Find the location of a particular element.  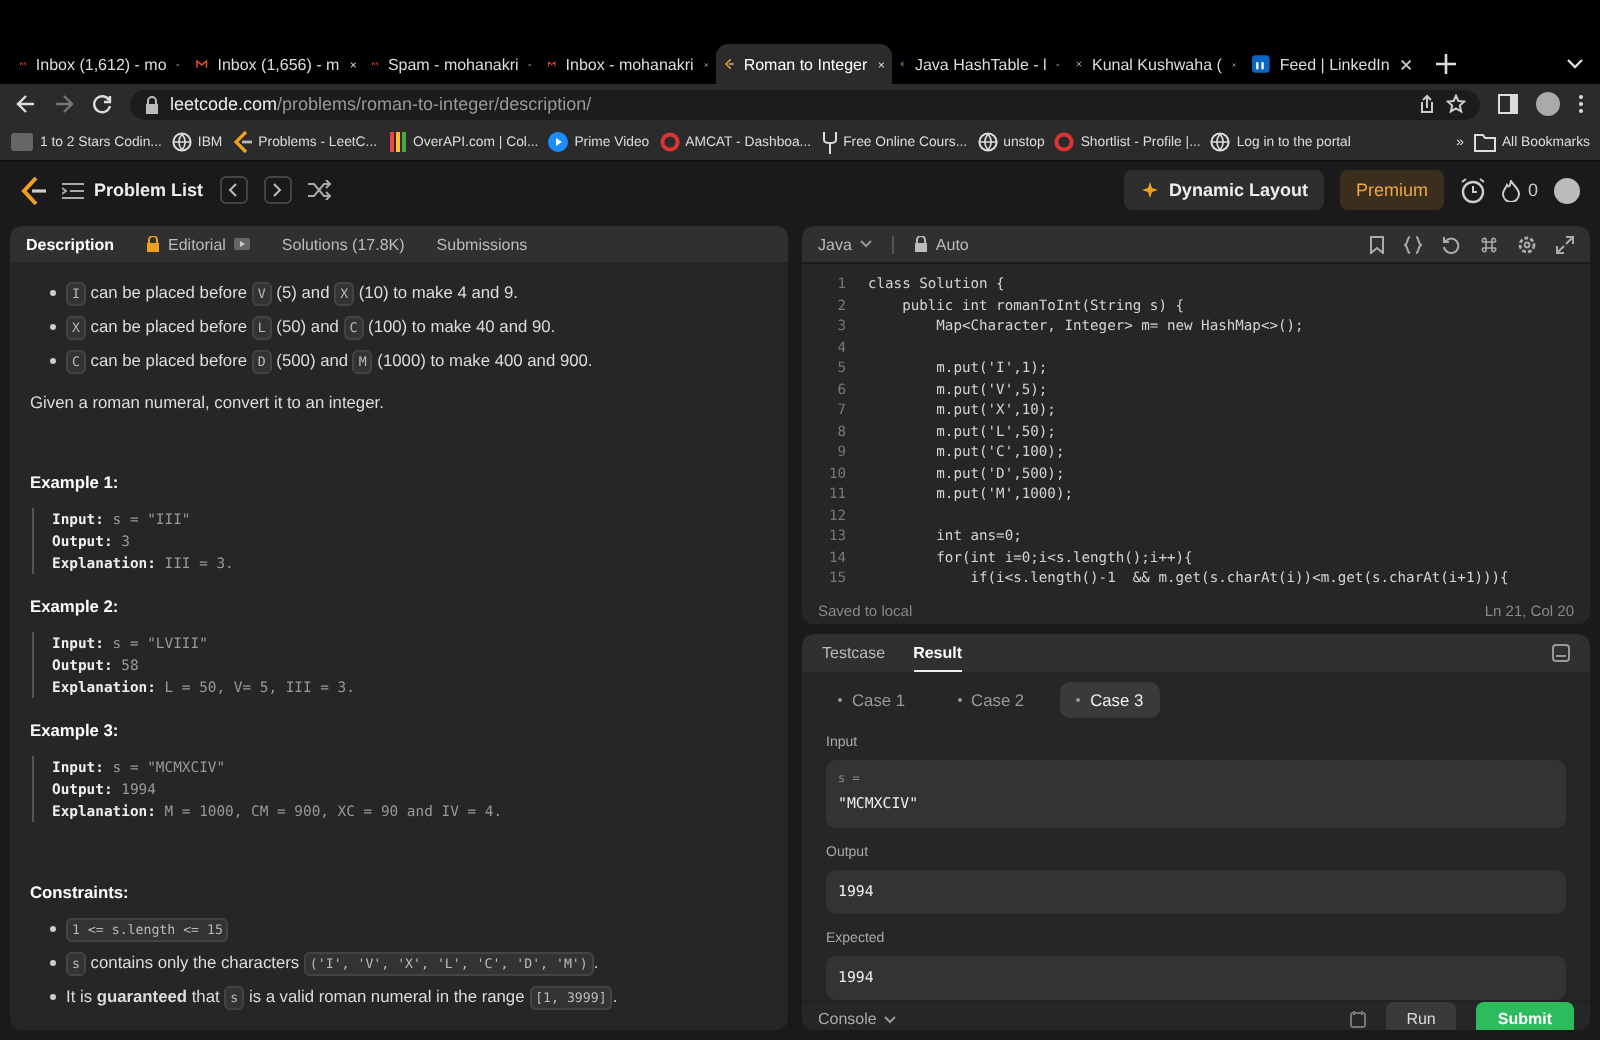

note-icon is located at coordinates (1358, 1019).